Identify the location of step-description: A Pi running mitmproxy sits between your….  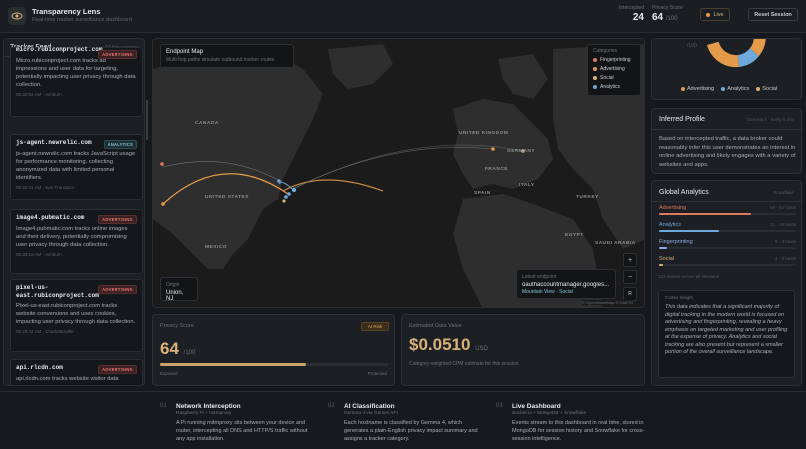
(242, 431).